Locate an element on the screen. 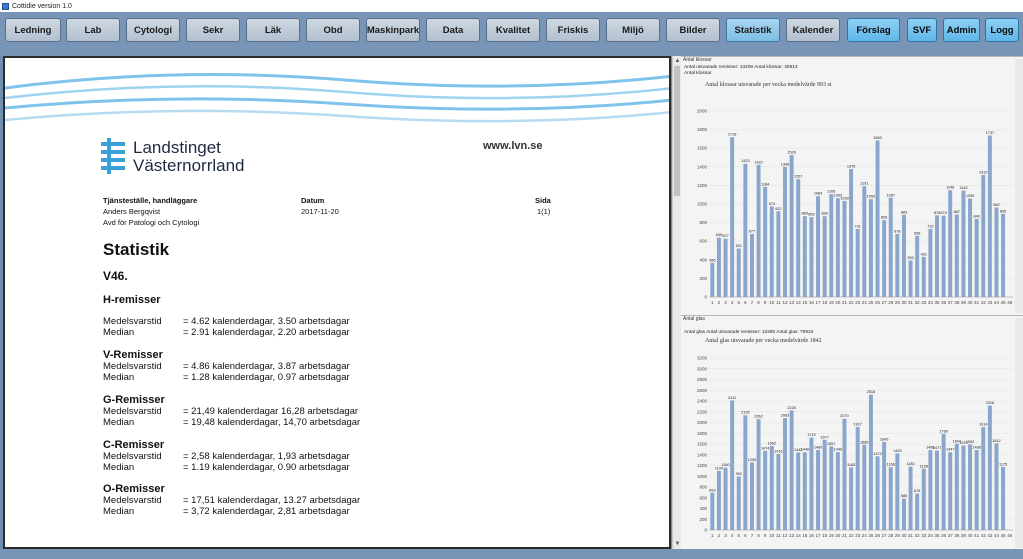  document-title: Statistik is located at coordinates (136, 249).